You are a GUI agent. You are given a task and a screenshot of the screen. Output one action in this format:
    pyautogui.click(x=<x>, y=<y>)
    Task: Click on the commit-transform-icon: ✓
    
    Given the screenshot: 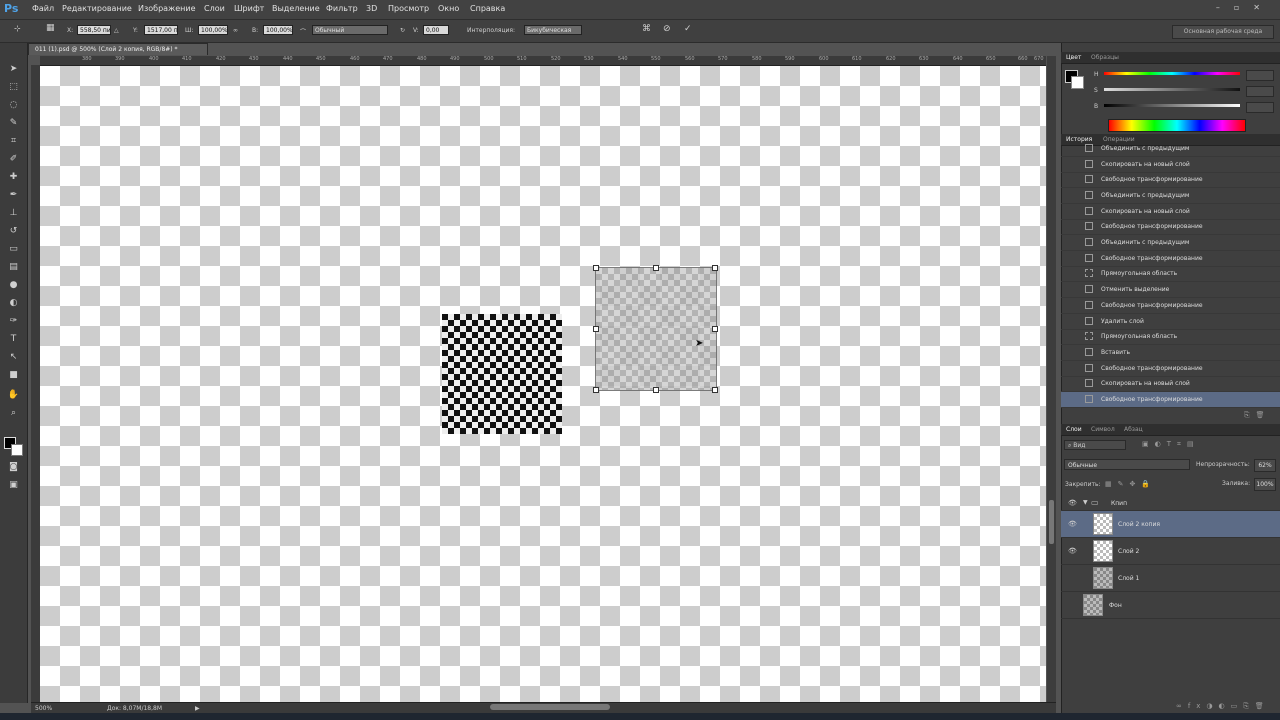 What is the action you would take?
    pyautogui.click(x=688, y=29)
    